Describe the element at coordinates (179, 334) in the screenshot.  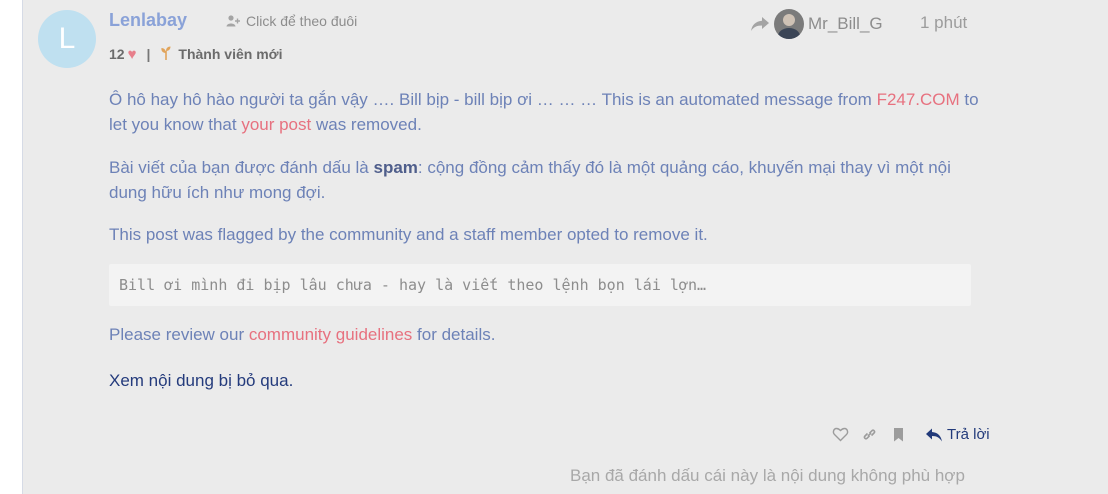
I see `text: Please review our` at that location.